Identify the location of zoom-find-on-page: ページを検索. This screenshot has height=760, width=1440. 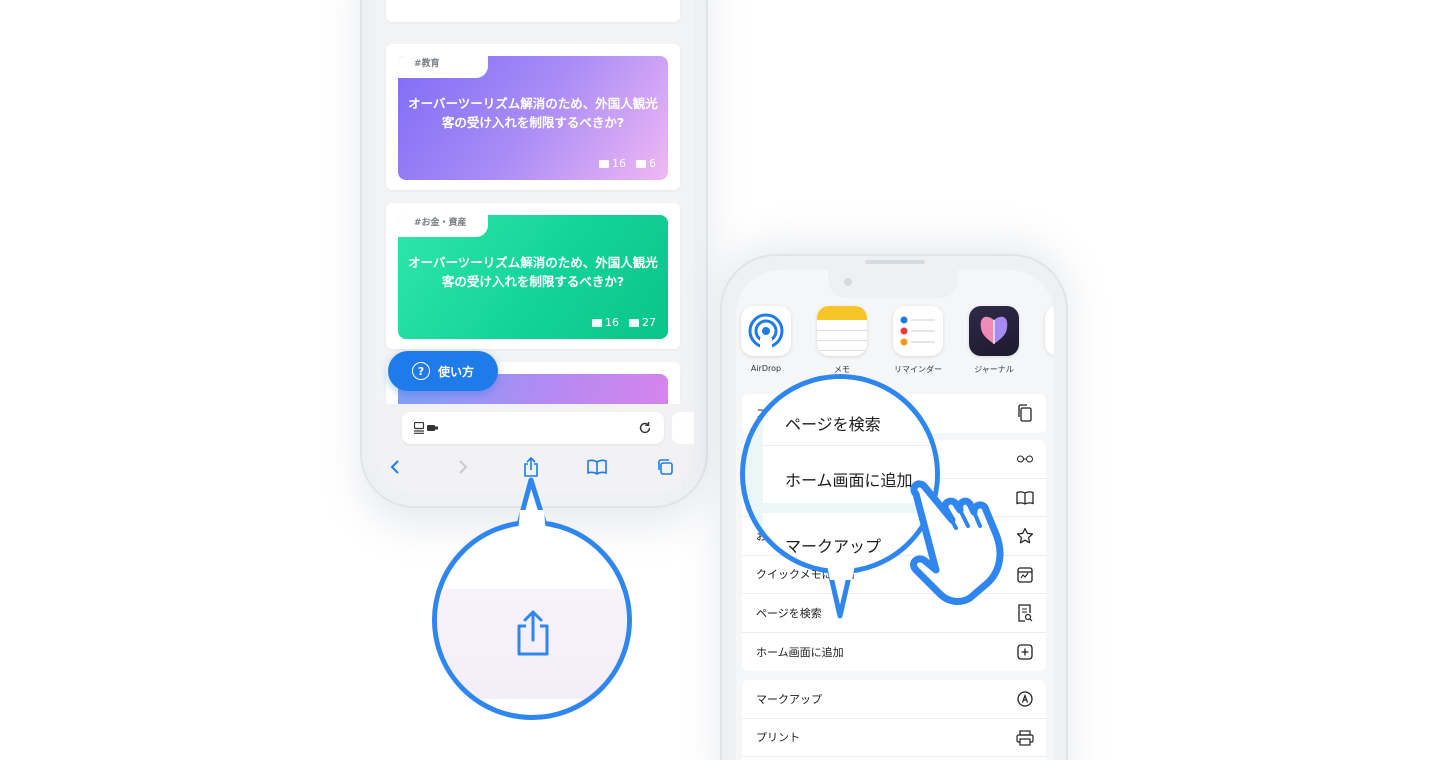
(833, 424).